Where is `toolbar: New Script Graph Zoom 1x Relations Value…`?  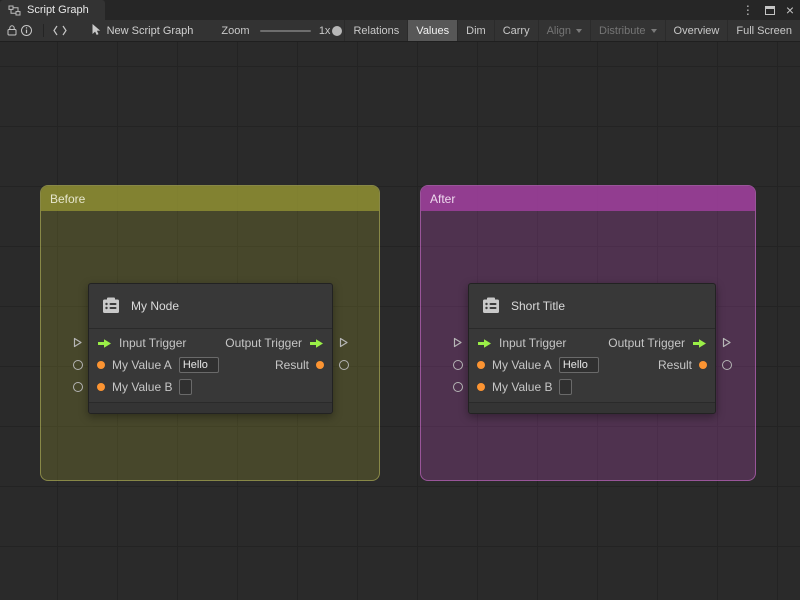 toolbar: New Script Graph Zoom 1x Relations Value… is located at coordinates (400, 31).